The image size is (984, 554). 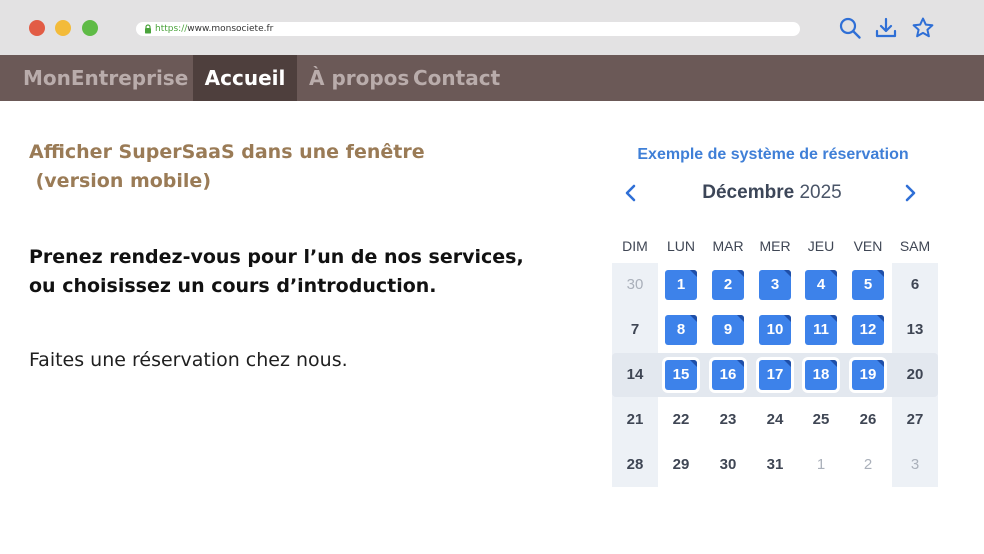 What do you see at coordinates (728, 419) in the screenshot?
I see `calendar-day: 23` at bounding box center [728, 419].